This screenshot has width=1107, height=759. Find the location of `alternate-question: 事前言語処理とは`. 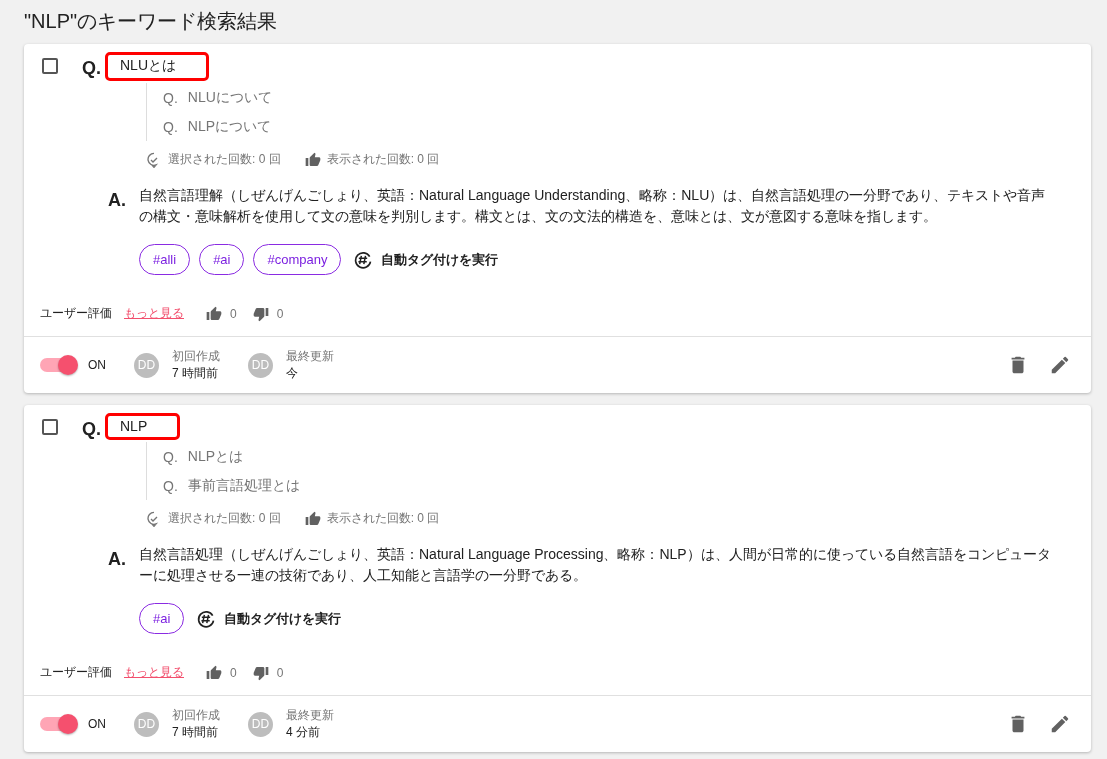

alternate-question: 事前言語処理とは is located at coordinates (243, 485).